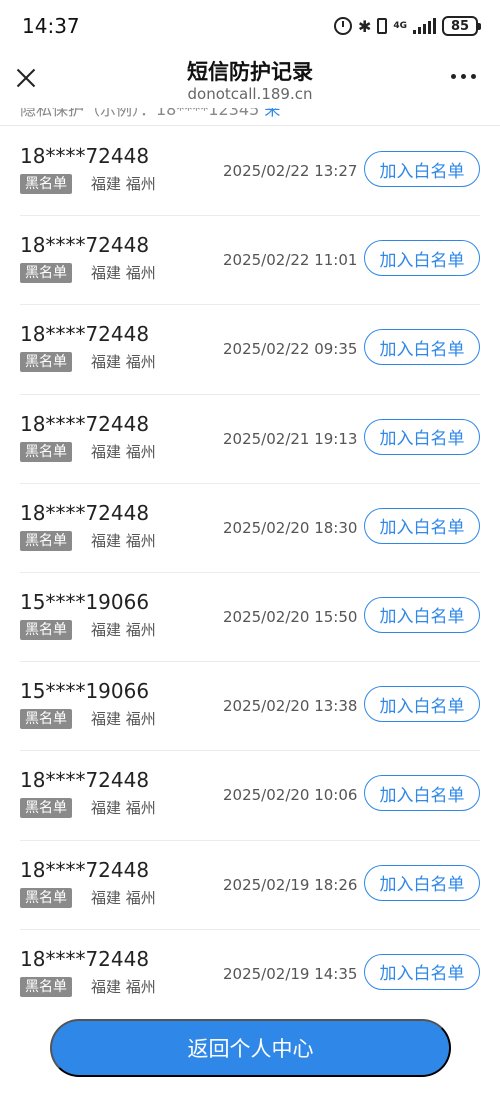 Image resolution: width=500 pixels, height=1103 pixels. I want to click on partial-row-text: 隐私保护（示例）：18****12345 来, so click(150, 113).